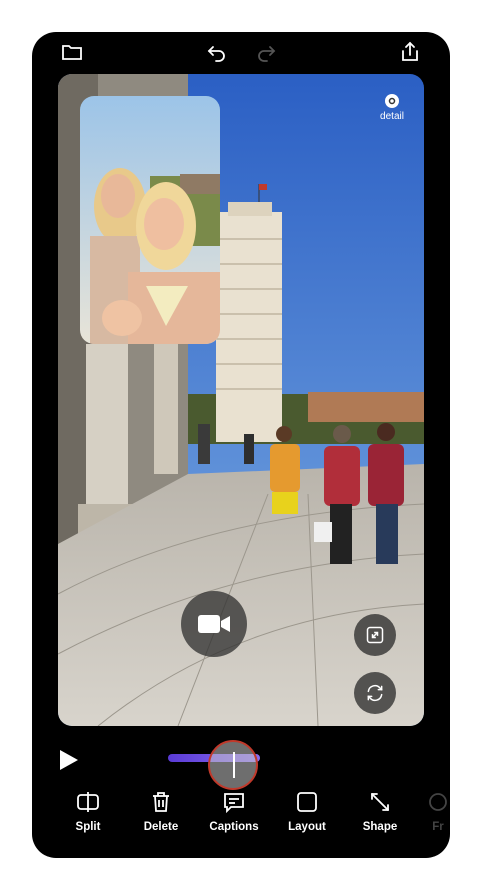 This screenshot has height=888, width=482. I want to click on layout-tool: Layout, so click(307, 811).